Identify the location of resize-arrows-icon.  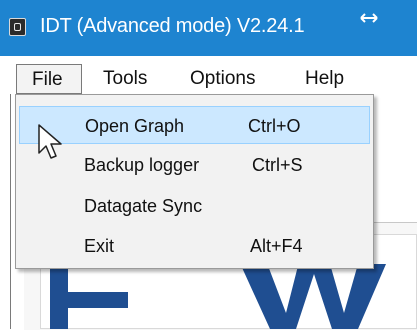
(369, 18).